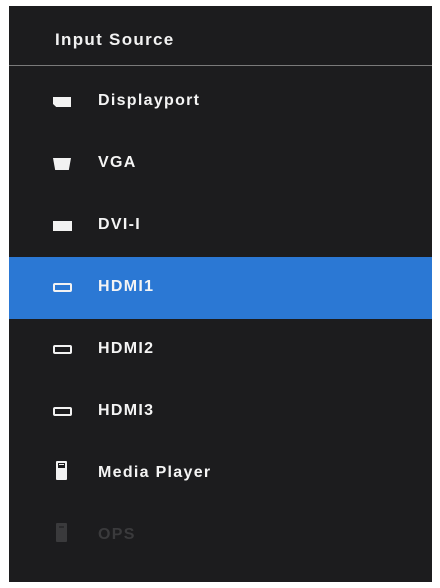  I want to click on input-item-label: OPS, so click(117, 534).